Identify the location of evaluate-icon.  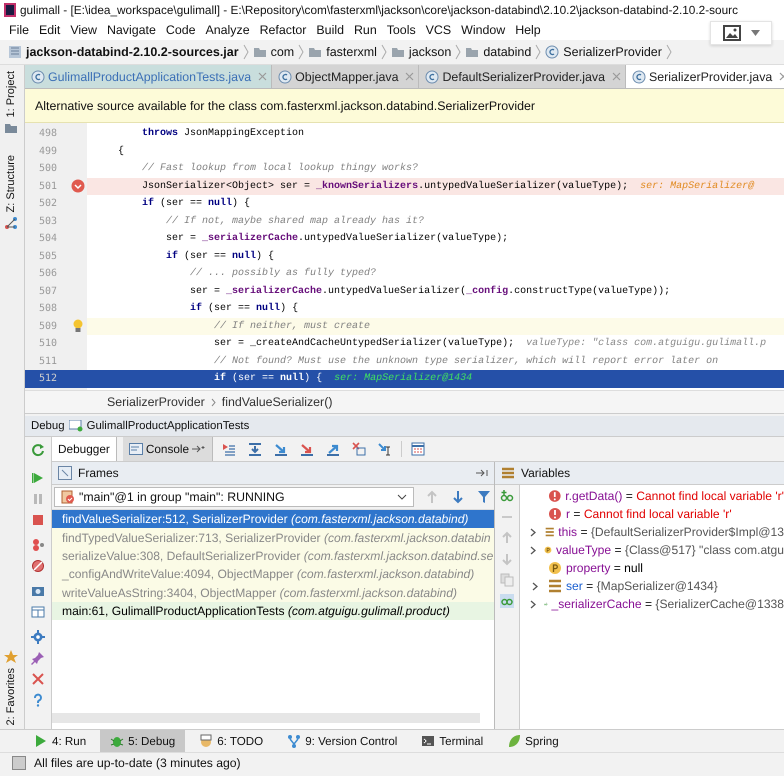
(418, 449).